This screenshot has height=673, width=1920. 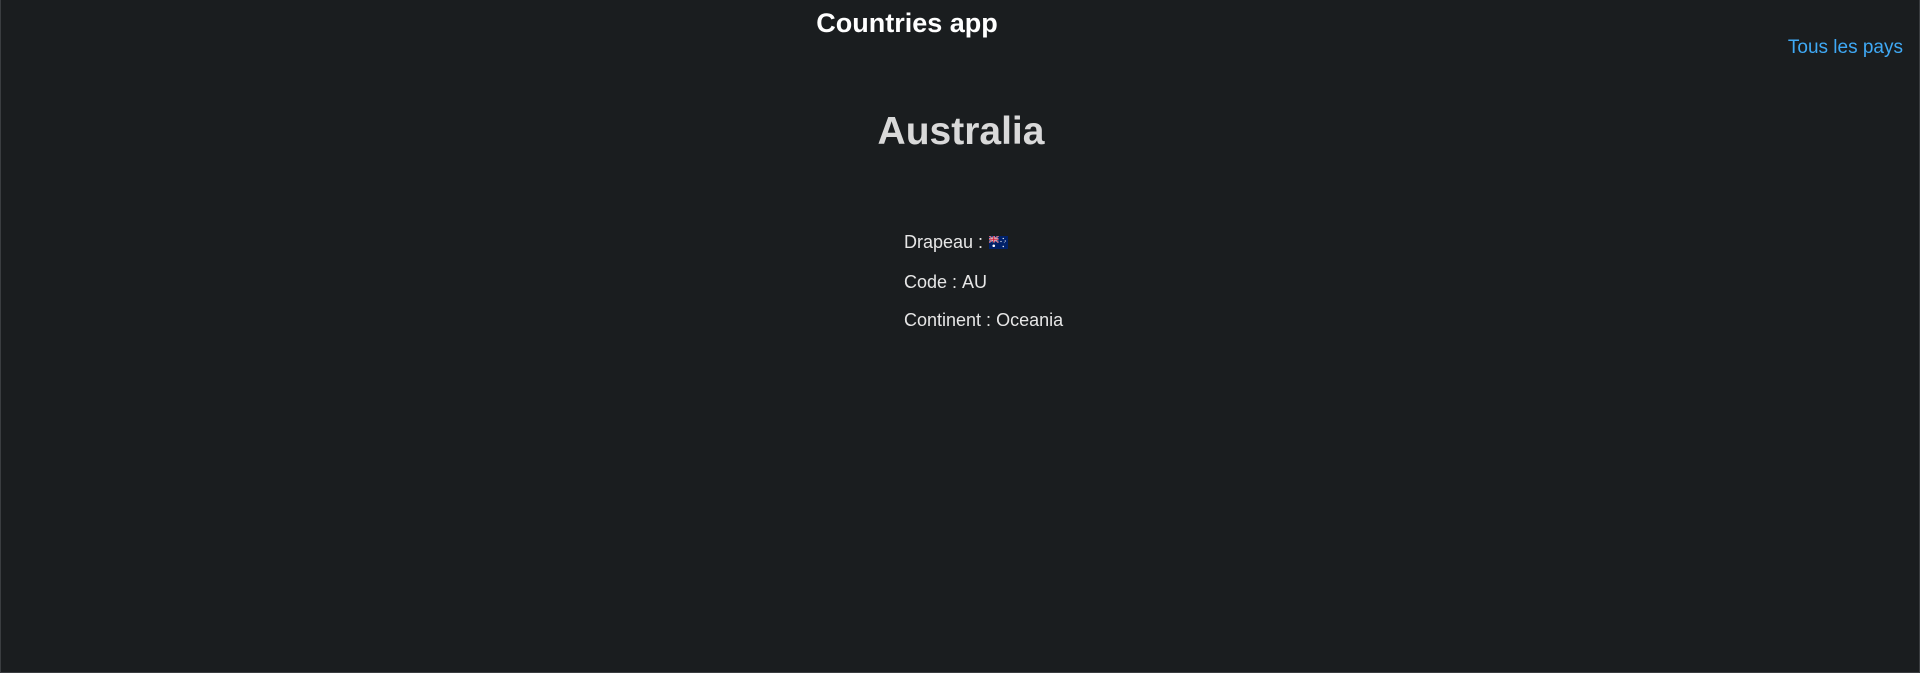 I want to click on continent-row: Continent : Oceania, so click(x=983, y=320).